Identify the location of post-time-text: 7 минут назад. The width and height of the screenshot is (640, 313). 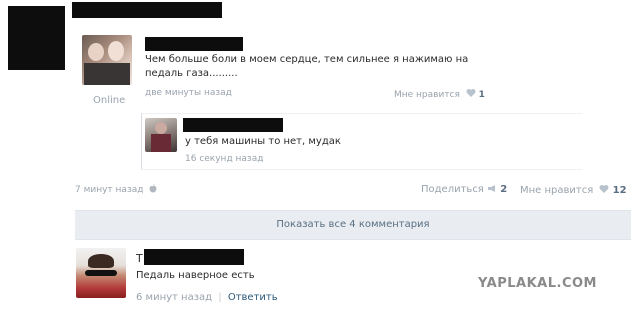
(109, 190).